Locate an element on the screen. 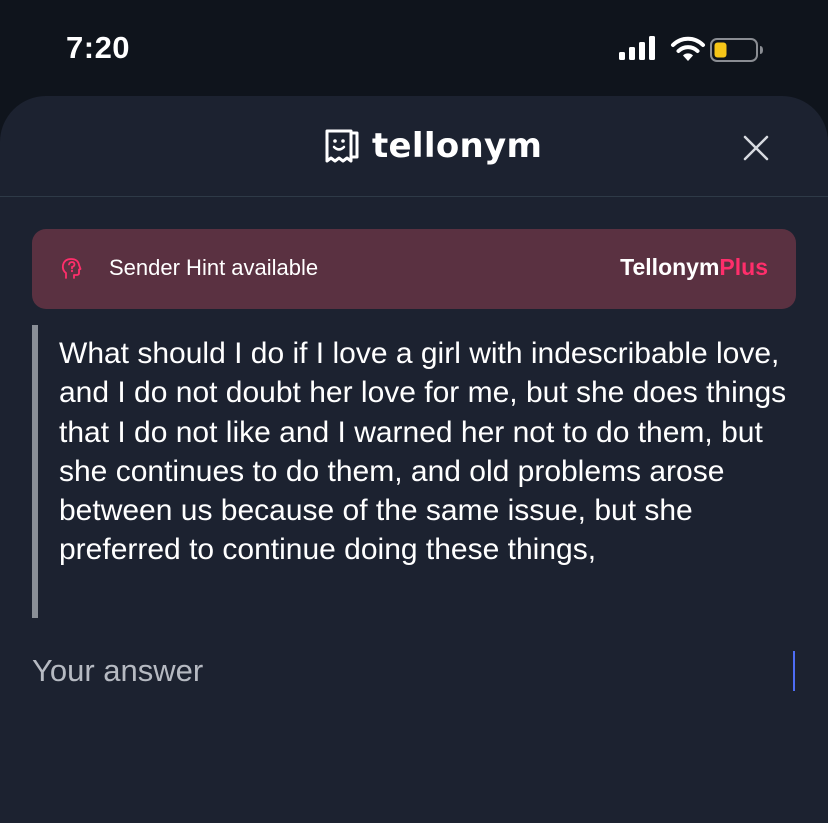 Image resolution: width=828 pixels, height=823 pixels. sheet-header: tellonym is located at coordinates (414, 146).